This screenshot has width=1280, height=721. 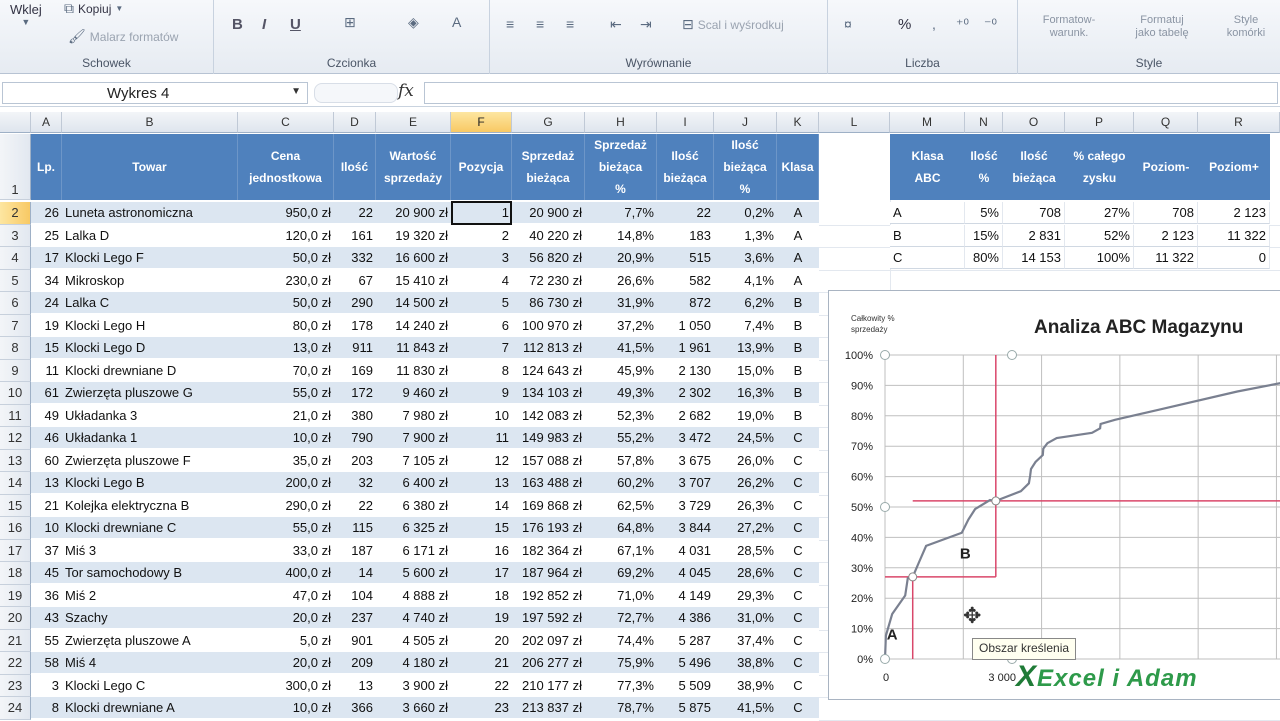 What do you see at coordinates (570, 24) in the screenshot?
I see `align-right-button: ≡` at bounding box center [570, 24].